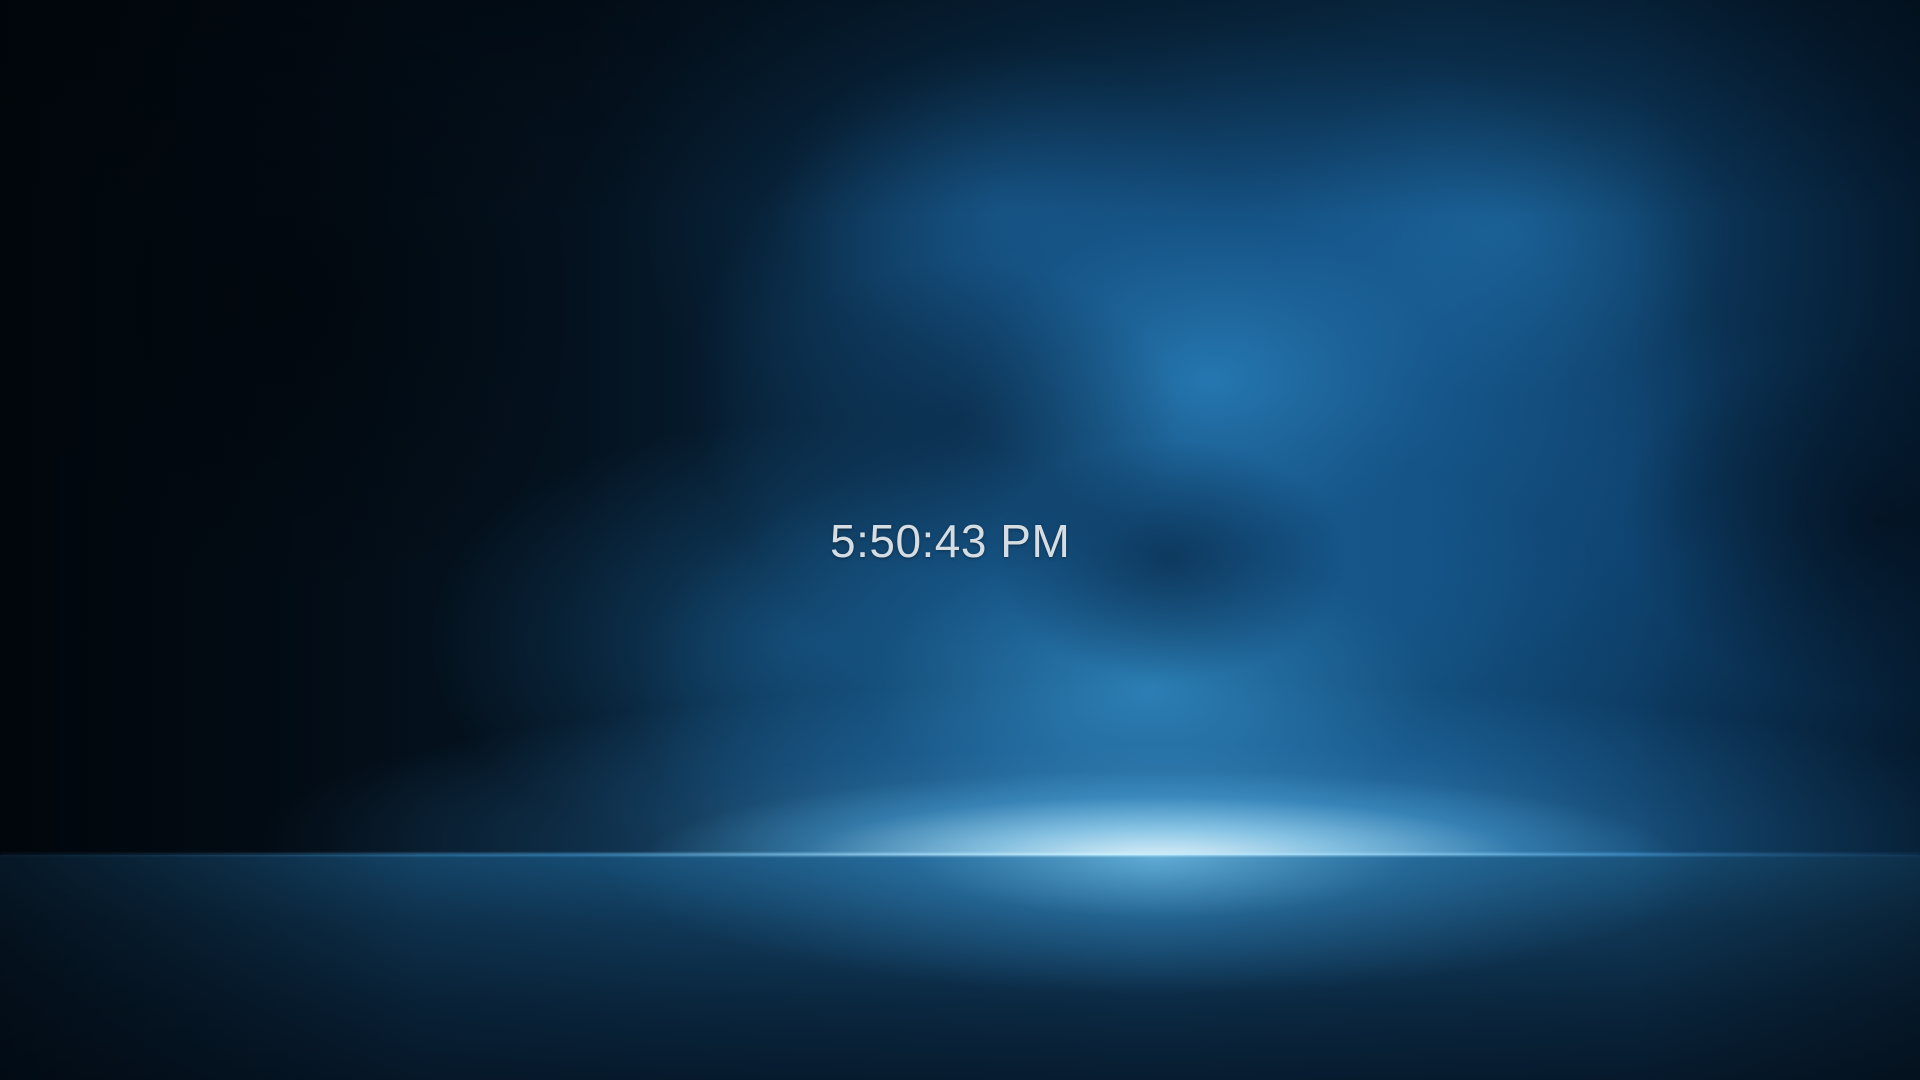 The height and width of the screenshot is (1080, 1920). What do you see at coordinates (950, 541) in the screenshot?
I see `clock-time: 5:50:43 PM` at bounding box center [950, 541].